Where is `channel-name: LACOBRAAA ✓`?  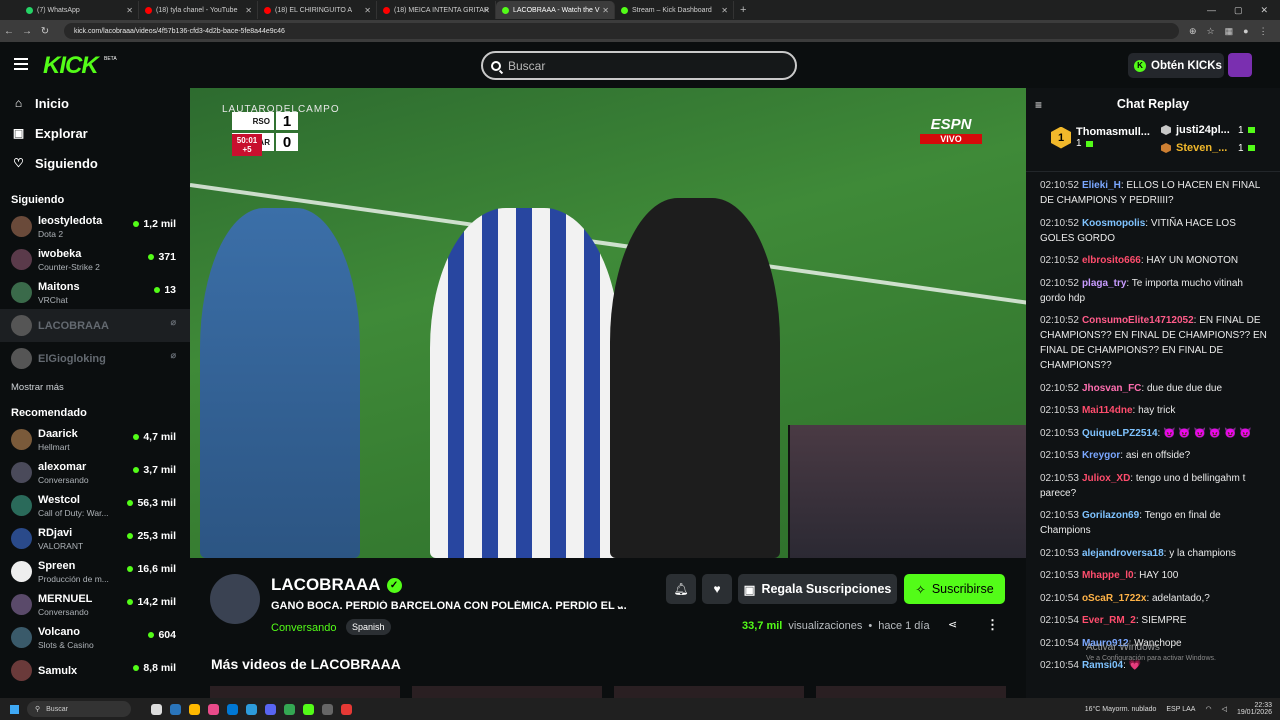
channel-name: LACOBRAAA ✓ is located at coordinates (336, 585).